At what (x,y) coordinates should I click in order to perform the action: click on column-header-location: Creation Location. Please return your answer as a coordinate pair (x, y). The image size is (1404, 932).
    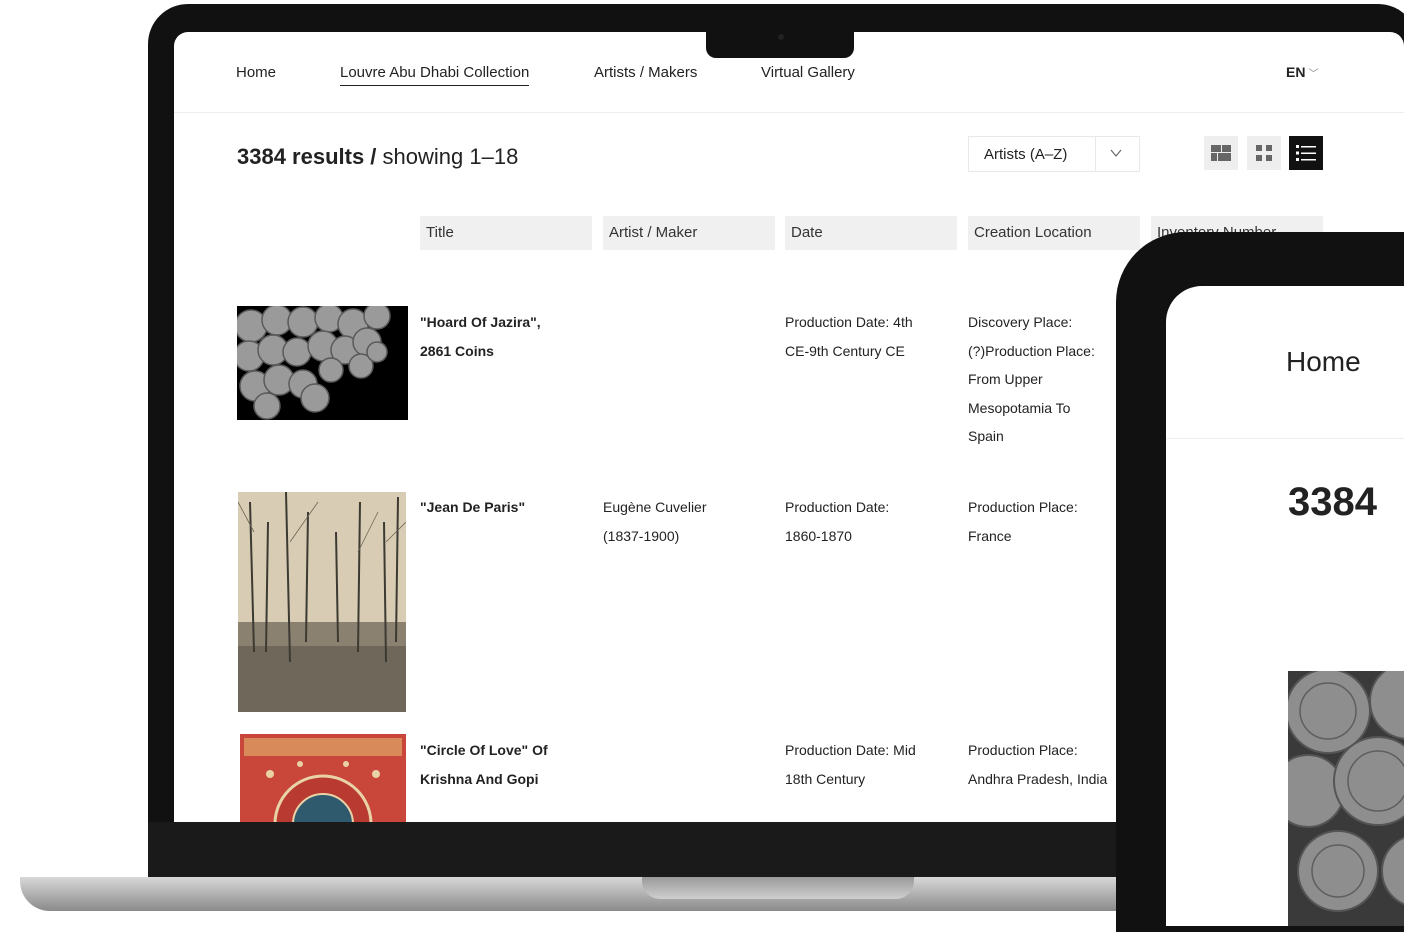
    Looking at the image, I should click on (1054, 233).